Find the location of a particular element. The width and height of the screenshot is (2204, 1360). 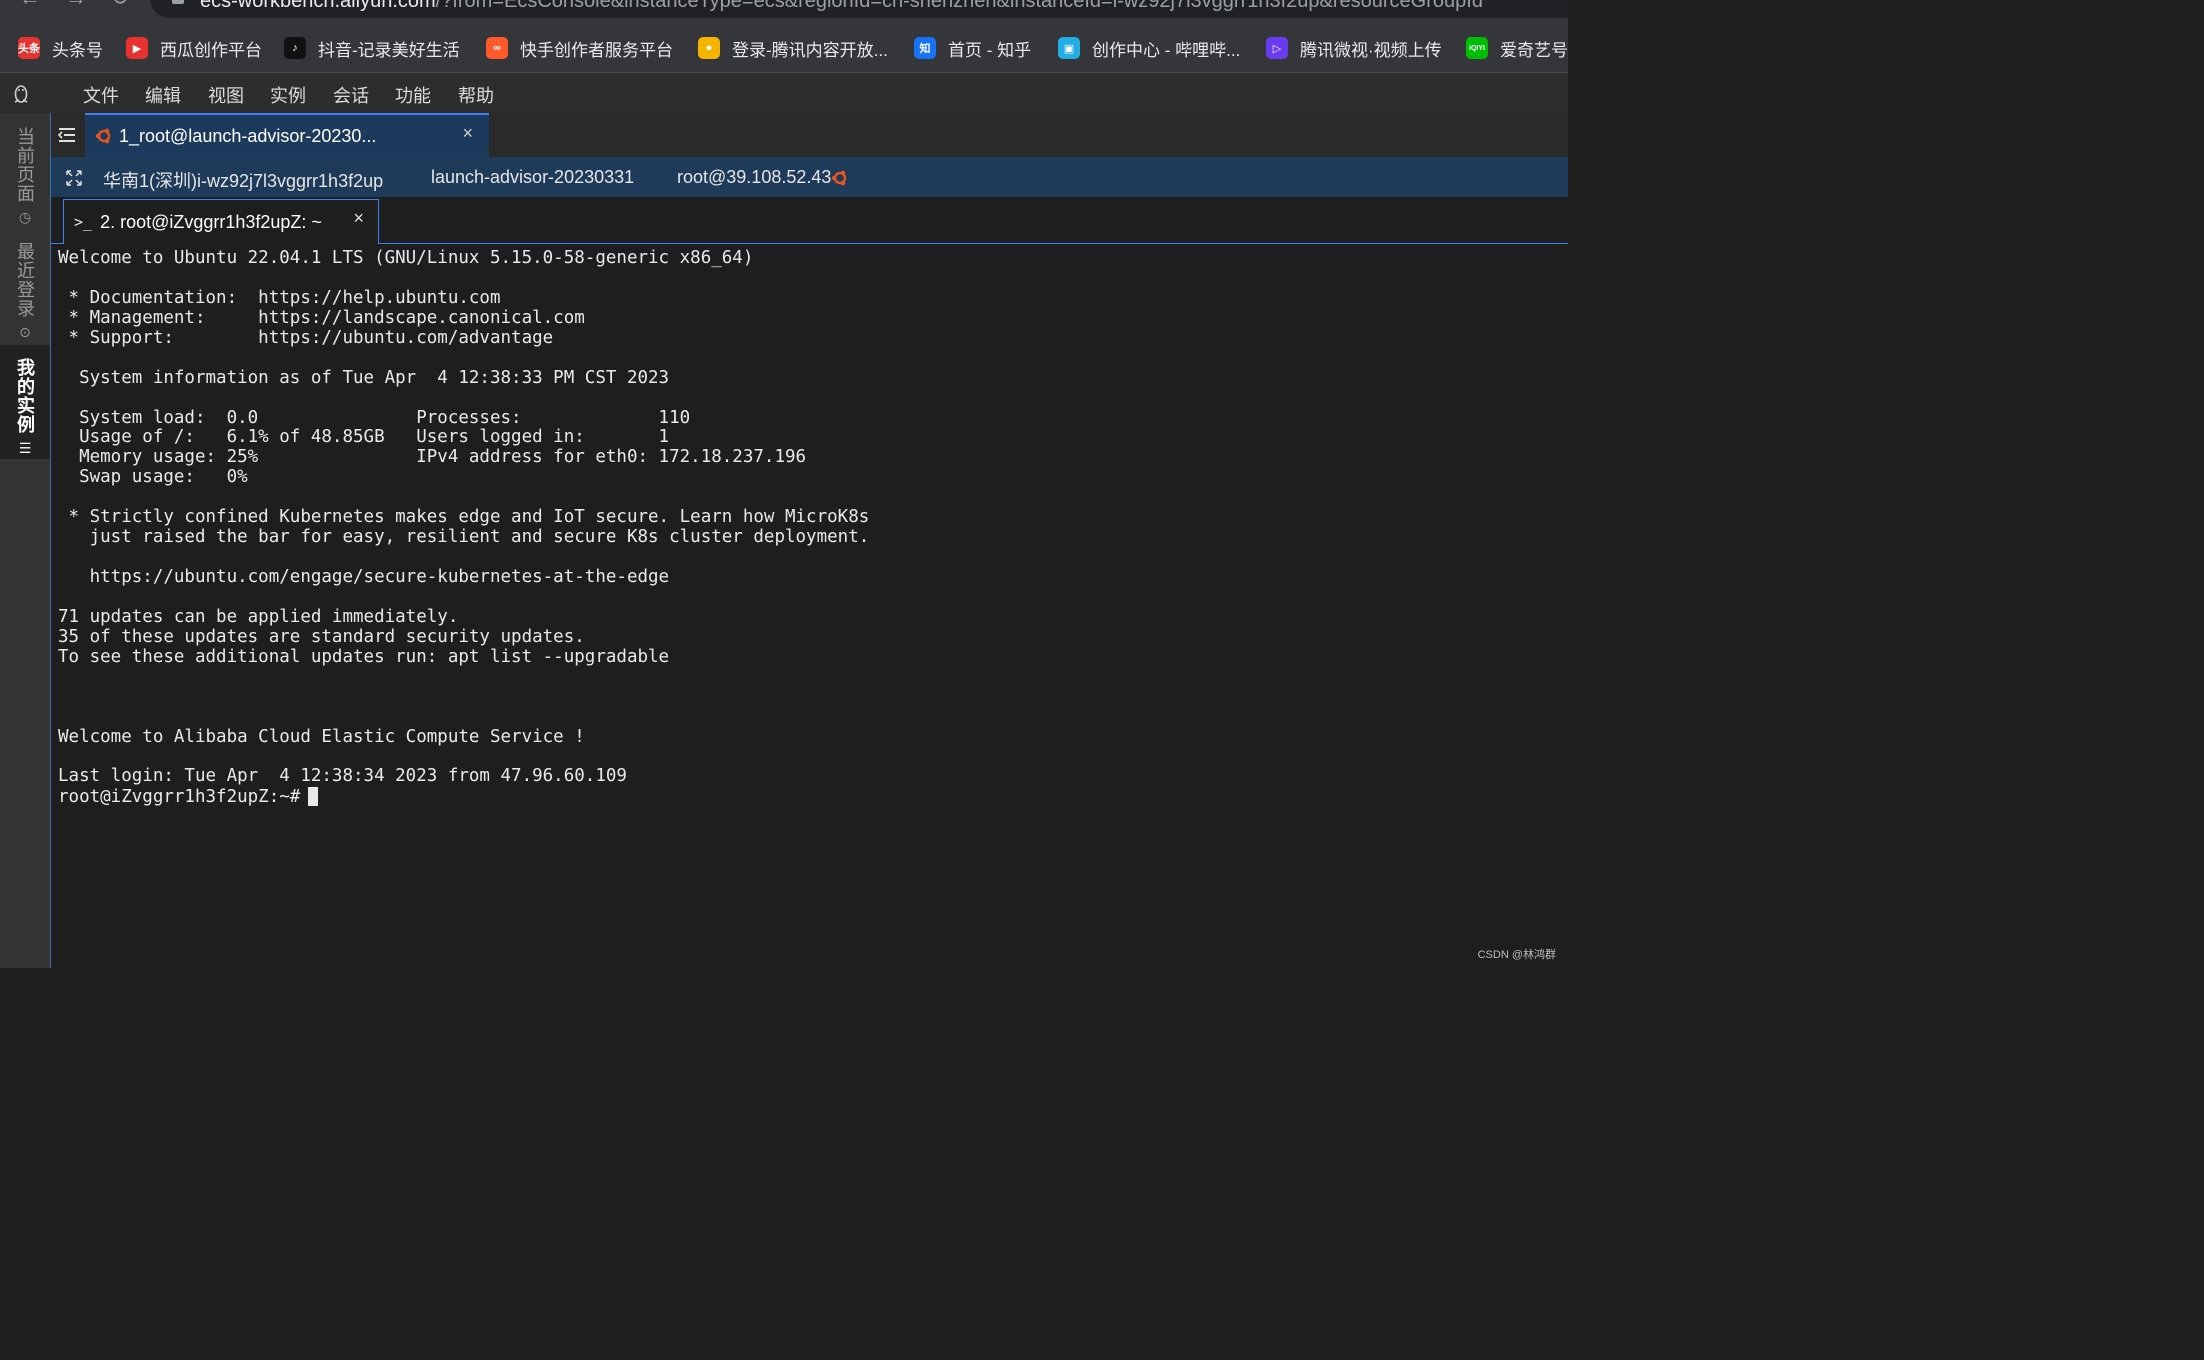

terminal-tab: >_ 2. root@iZvggrr1h3f2upZ: ~ × is located at coordinates (221, 221).